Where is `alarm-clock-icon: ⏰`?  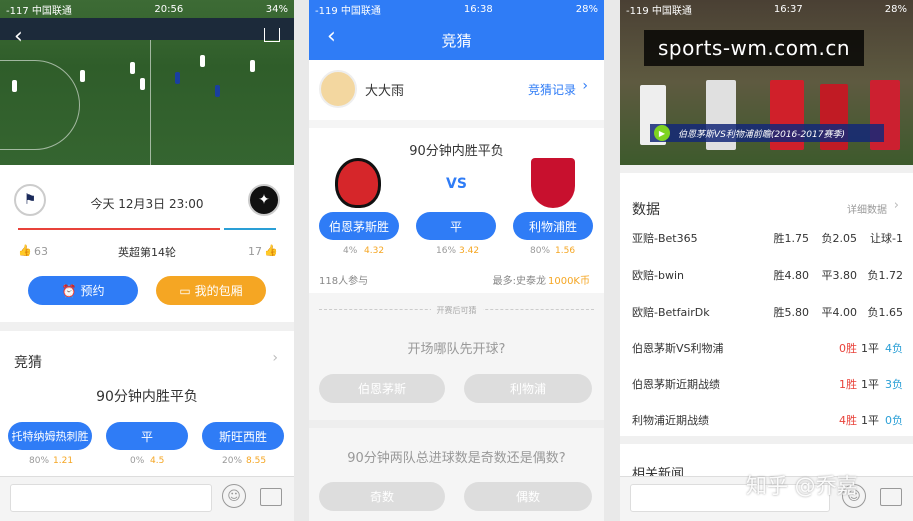 alarm-clock-icon: ⏰ is located at coordinates (69, 290).